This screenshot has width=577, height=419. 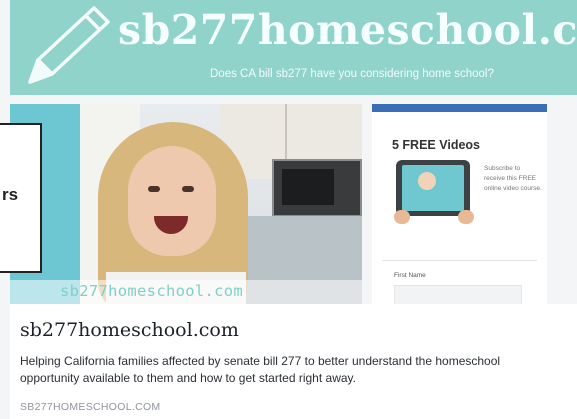 What do you see at coordinates (172, 201) in the screenshot?
I see `woman-face` at bounding box center [172, 201].